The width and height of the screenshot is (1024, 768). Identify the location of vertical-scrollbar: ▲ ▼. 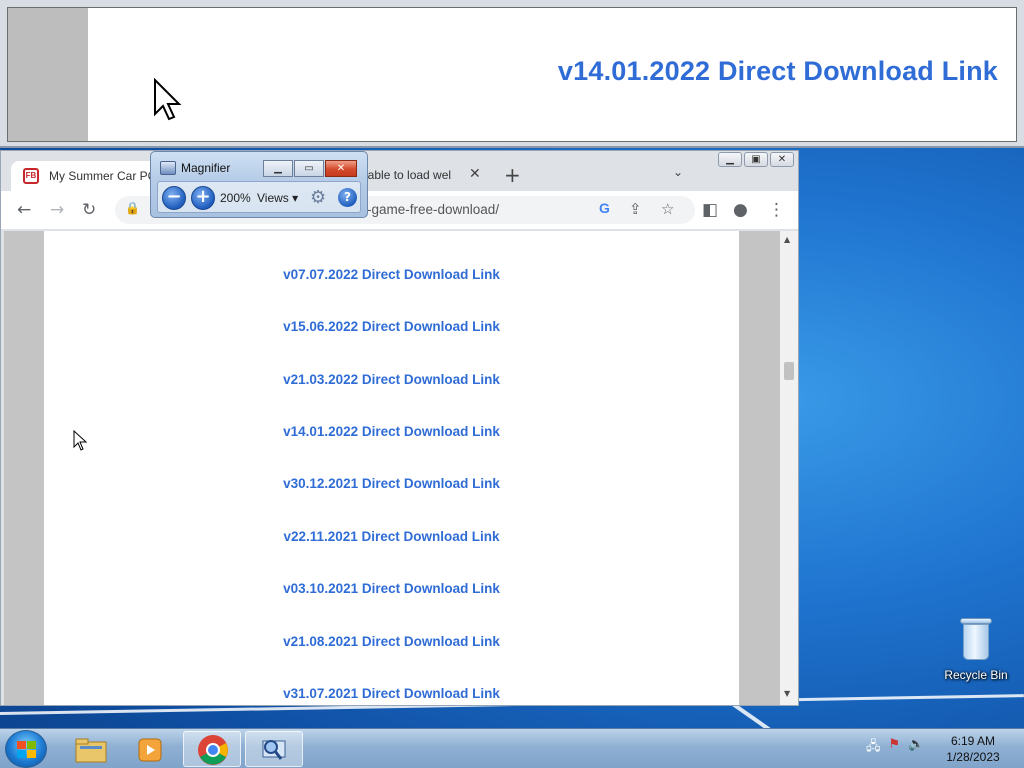
(789, 468).